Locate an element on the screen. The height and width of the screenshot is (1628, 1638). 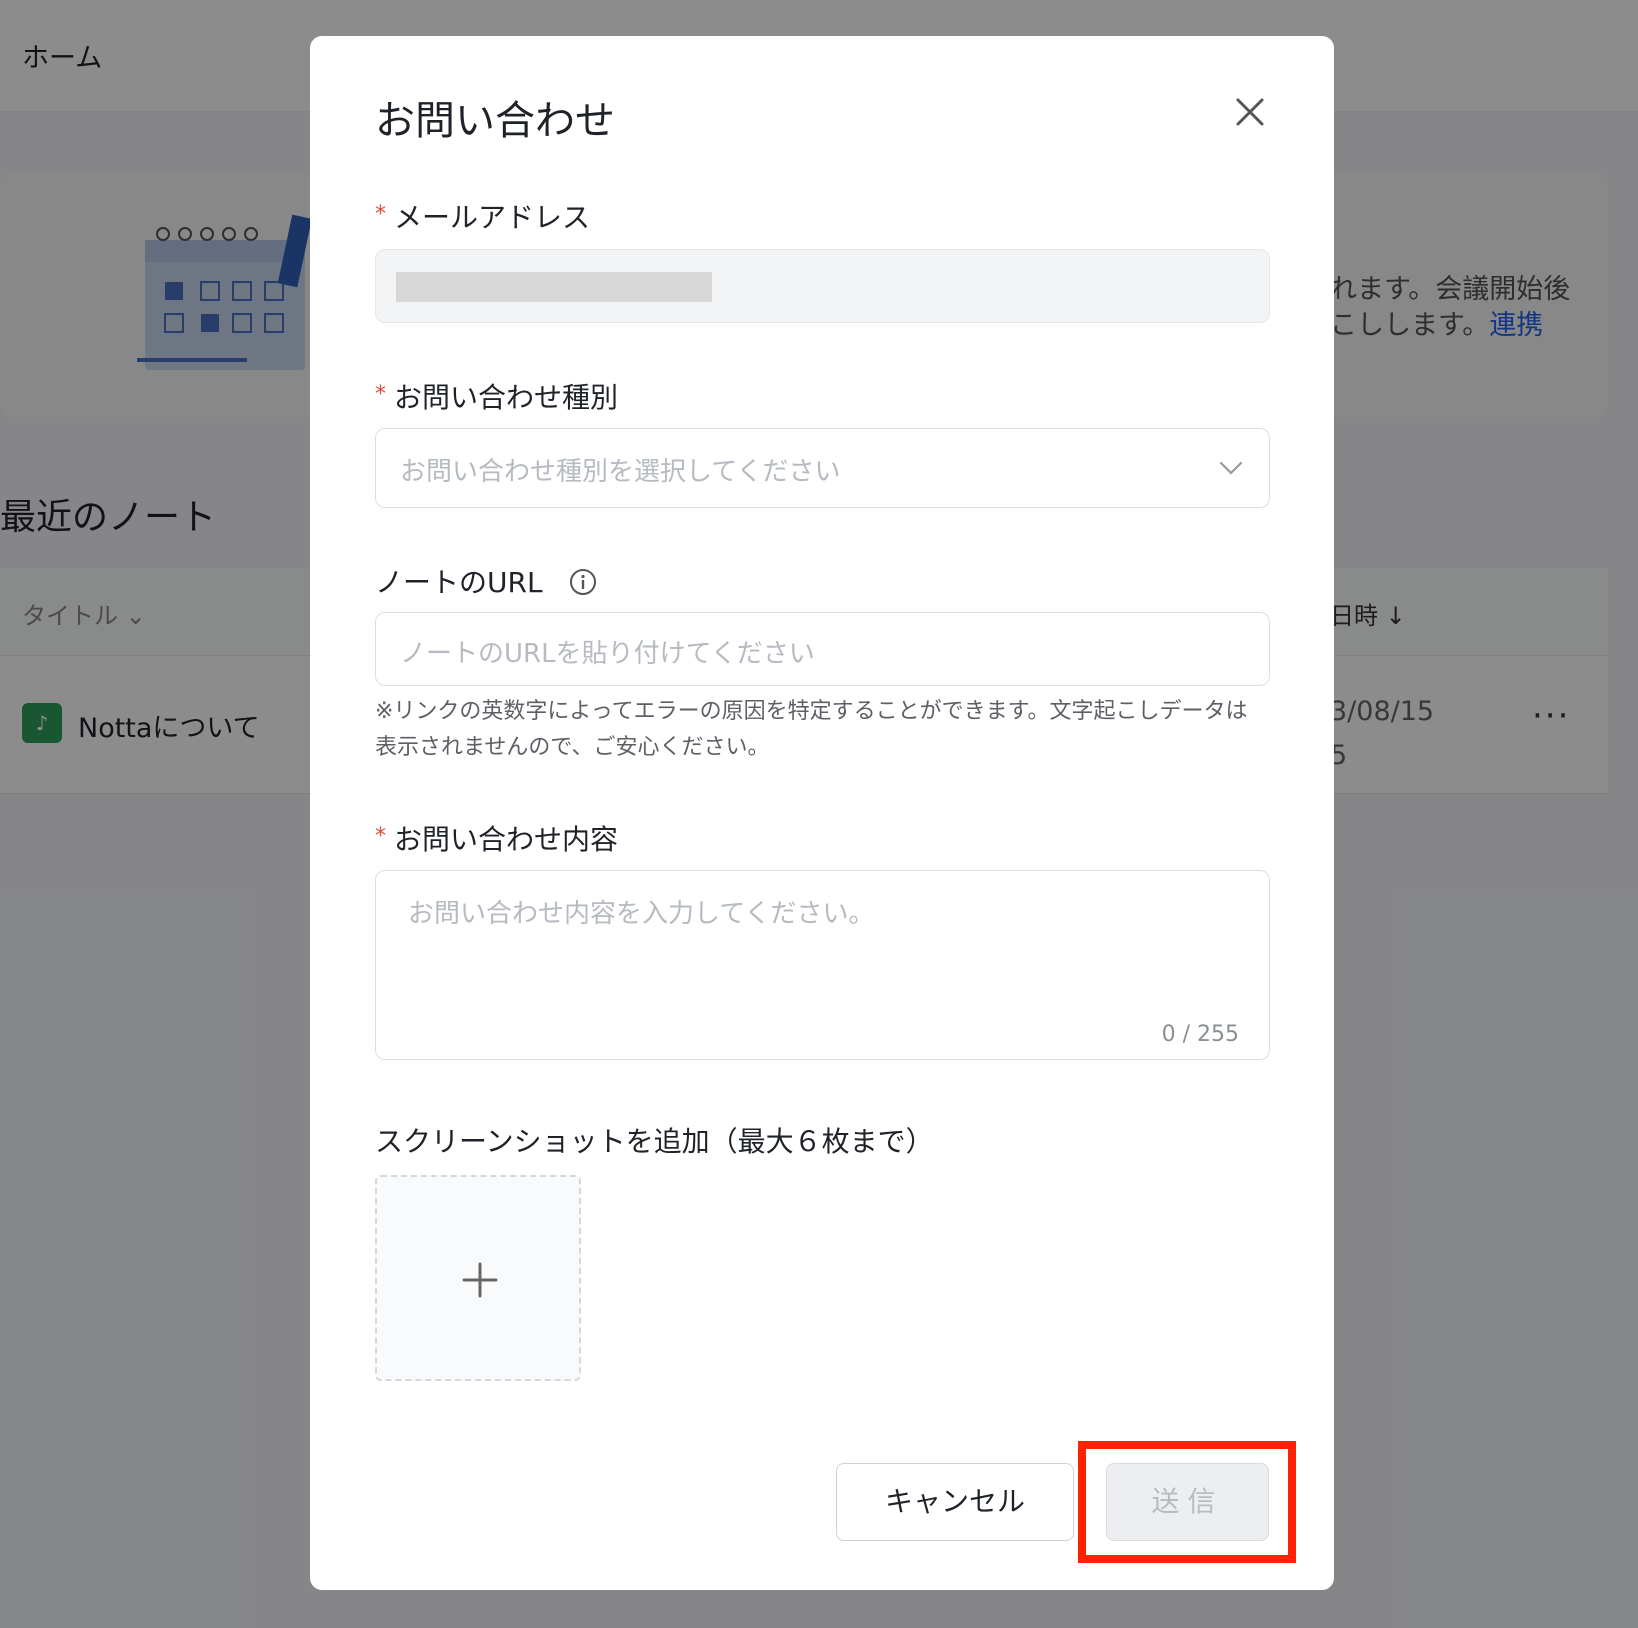
screenshot-upload is located at coordinates (478, 1278).